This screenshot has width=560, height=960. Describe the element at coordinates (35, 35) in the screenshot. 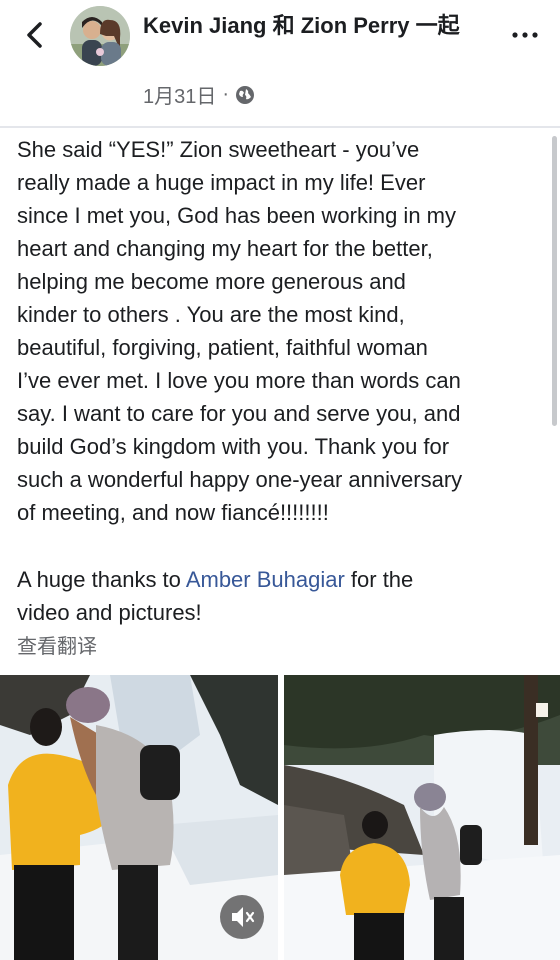

I see `back-chevron-icon` at that location.